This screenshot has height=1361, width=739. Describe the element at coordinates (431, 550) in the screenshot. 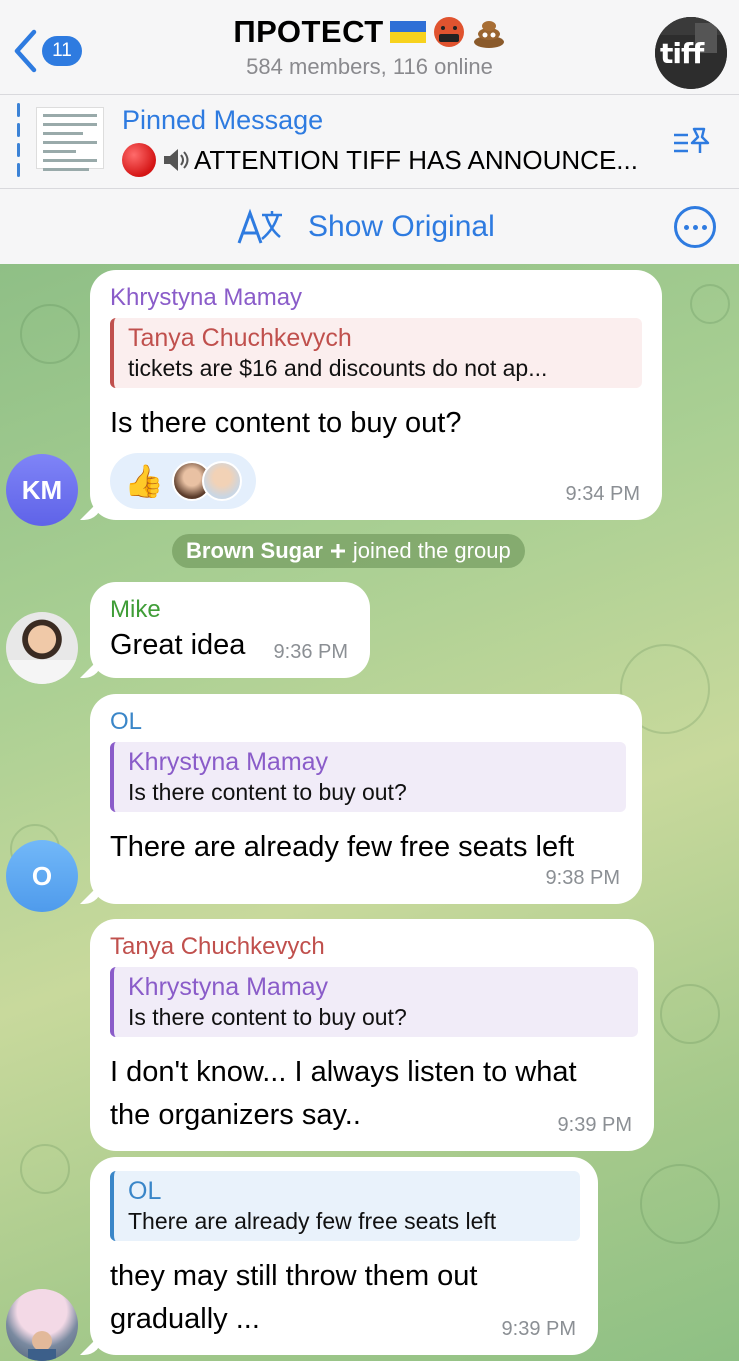

I see `service-text: joined the group` at that location.